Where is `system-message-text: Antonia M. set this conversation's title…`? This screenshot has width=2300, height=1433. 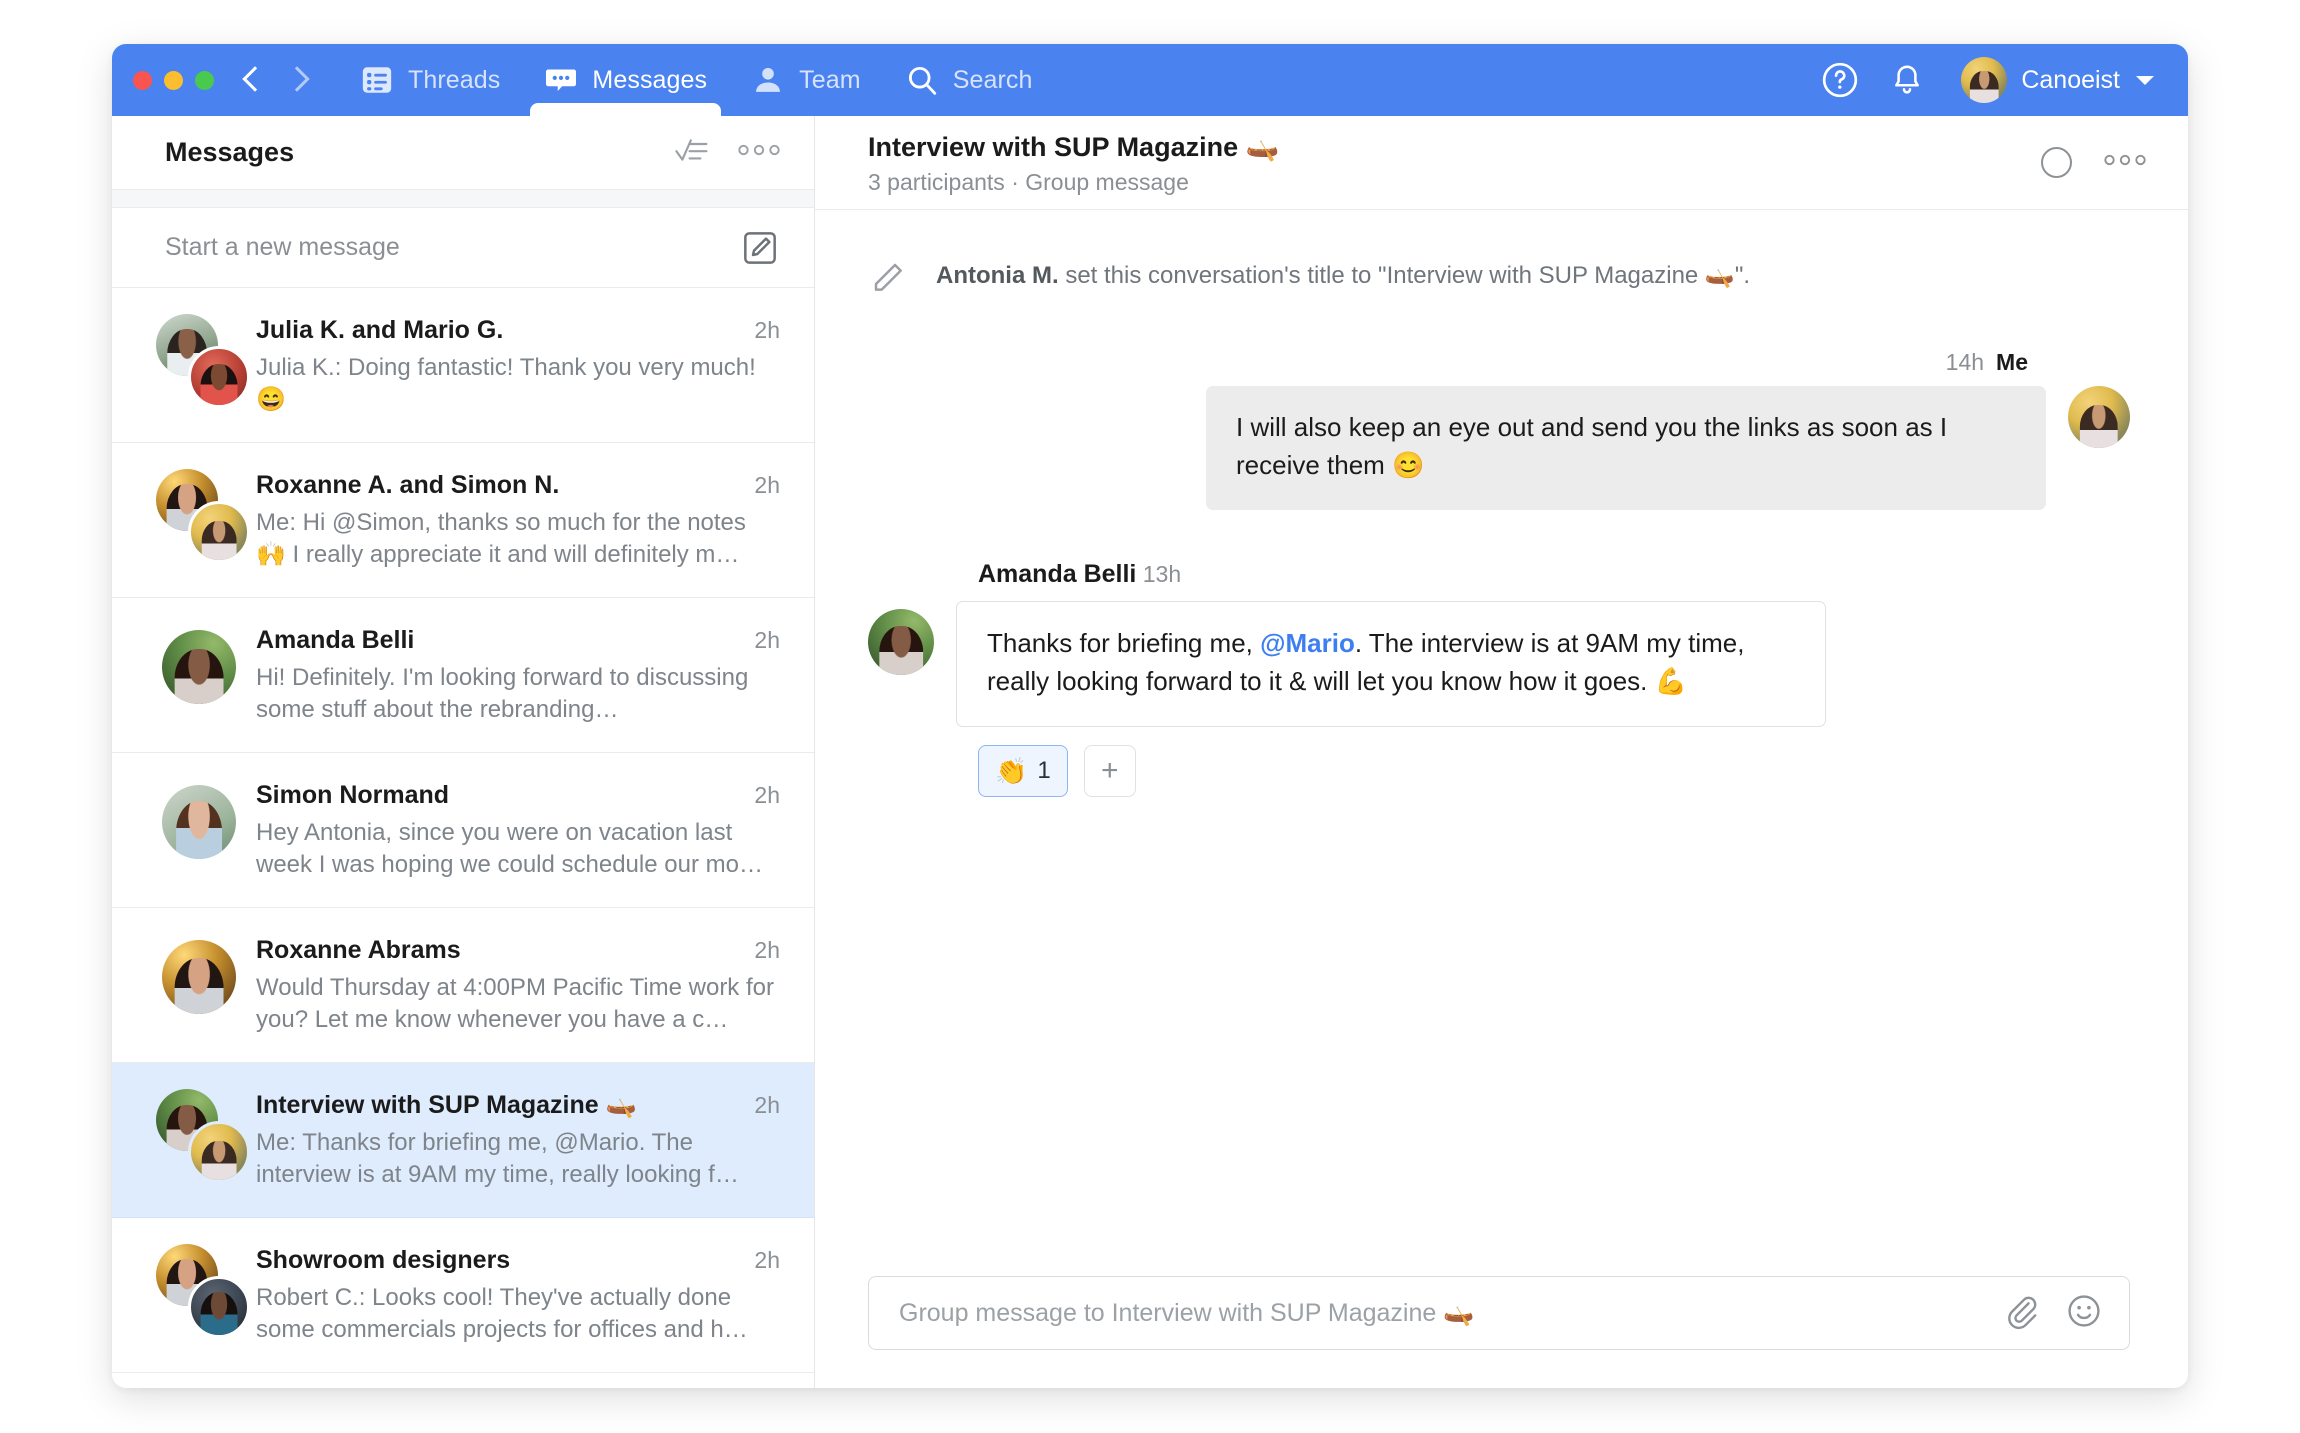 system-message-text: Antonia M. set this conversation's title… is located at coordinates (1343, 275).